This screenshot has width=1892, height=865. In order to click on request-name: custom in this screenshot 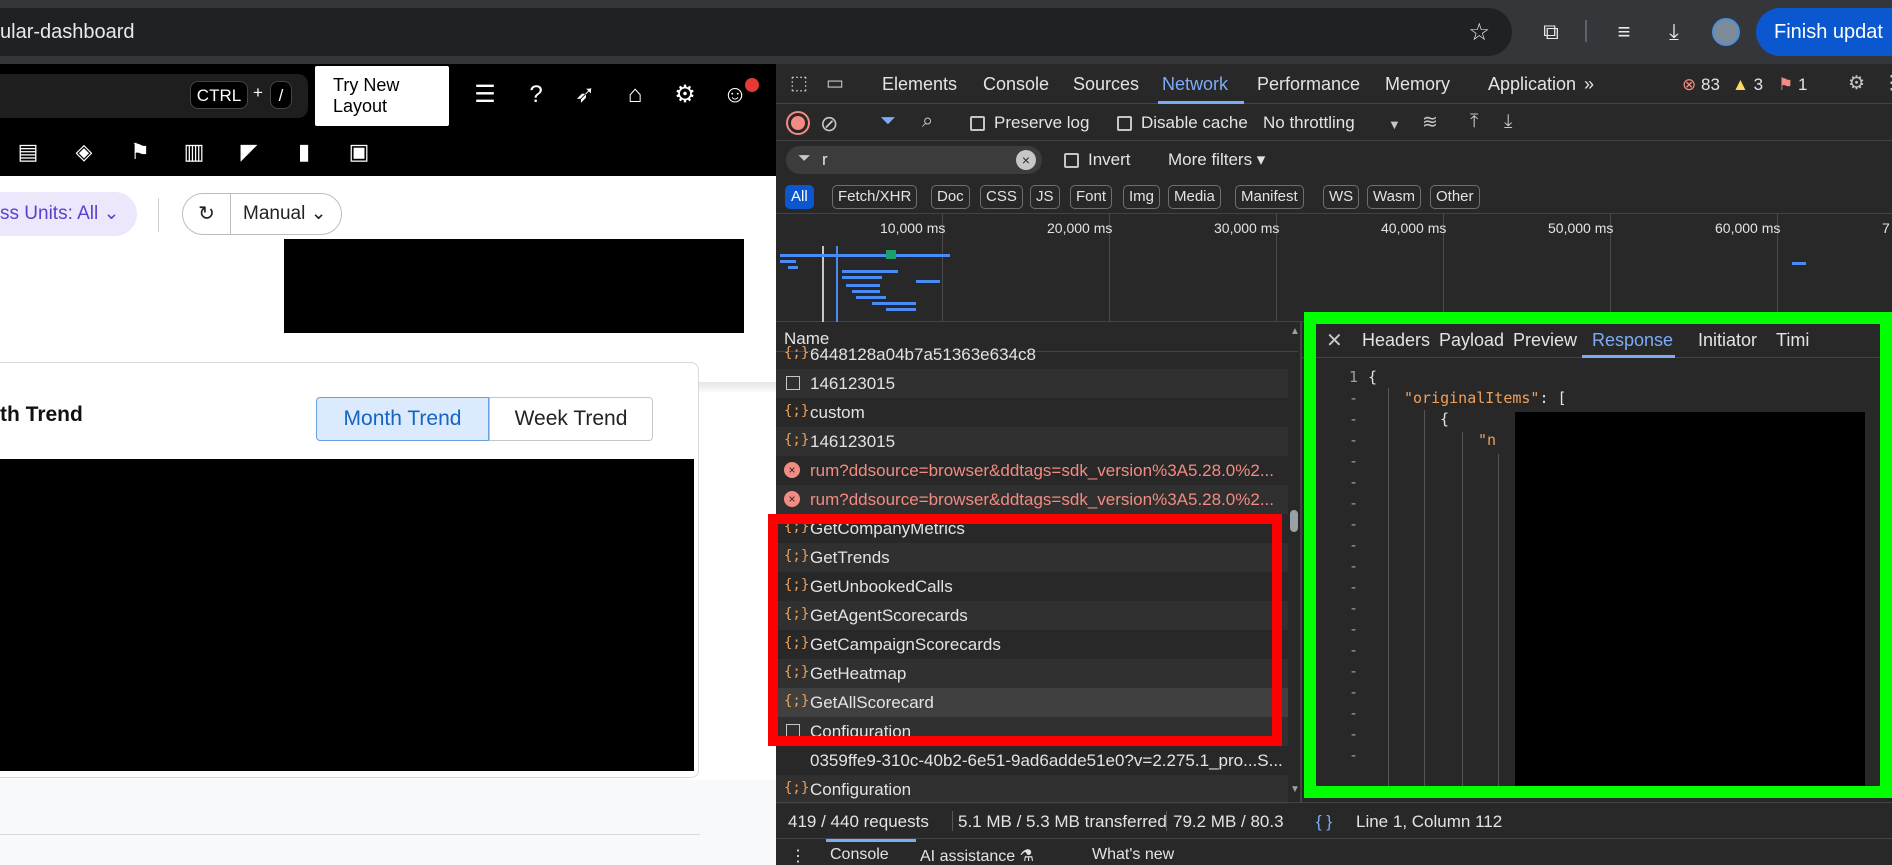, I will do `click(837, 412)`.